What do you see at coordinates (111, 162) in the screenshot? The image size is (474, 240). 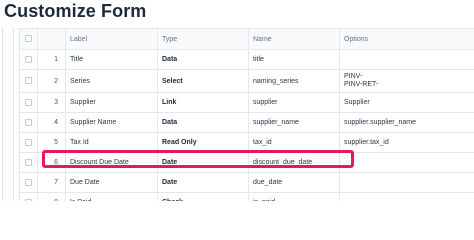 I see `cell-label: Discount Due Date` at bounding box center [111, 162].